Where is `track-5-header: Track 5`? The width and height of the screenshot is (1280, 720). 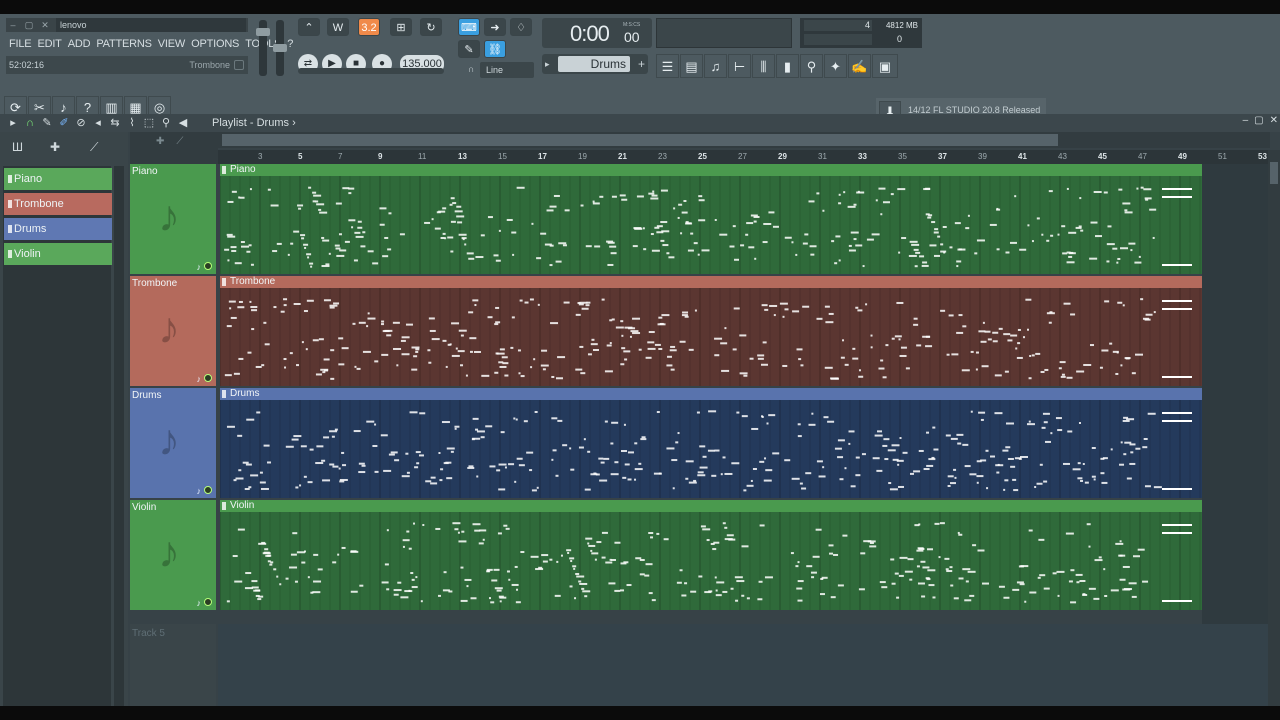 track-5-header: Track 5 is located at coordinates (173, 665).